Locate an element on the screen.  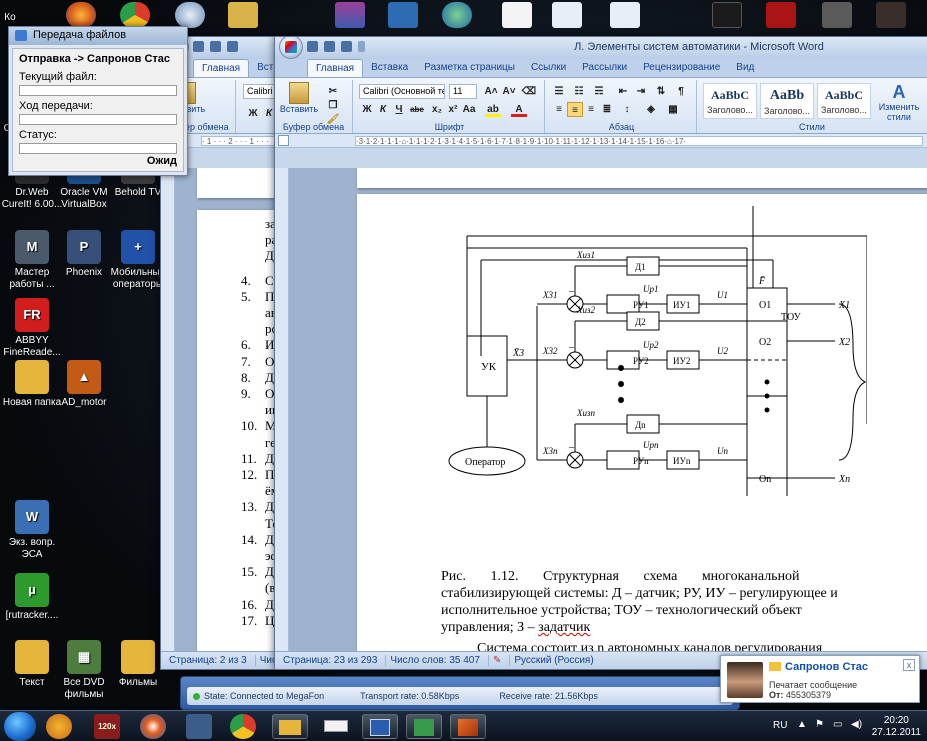
counter-strike-icon is located at coordinates (837, 15).